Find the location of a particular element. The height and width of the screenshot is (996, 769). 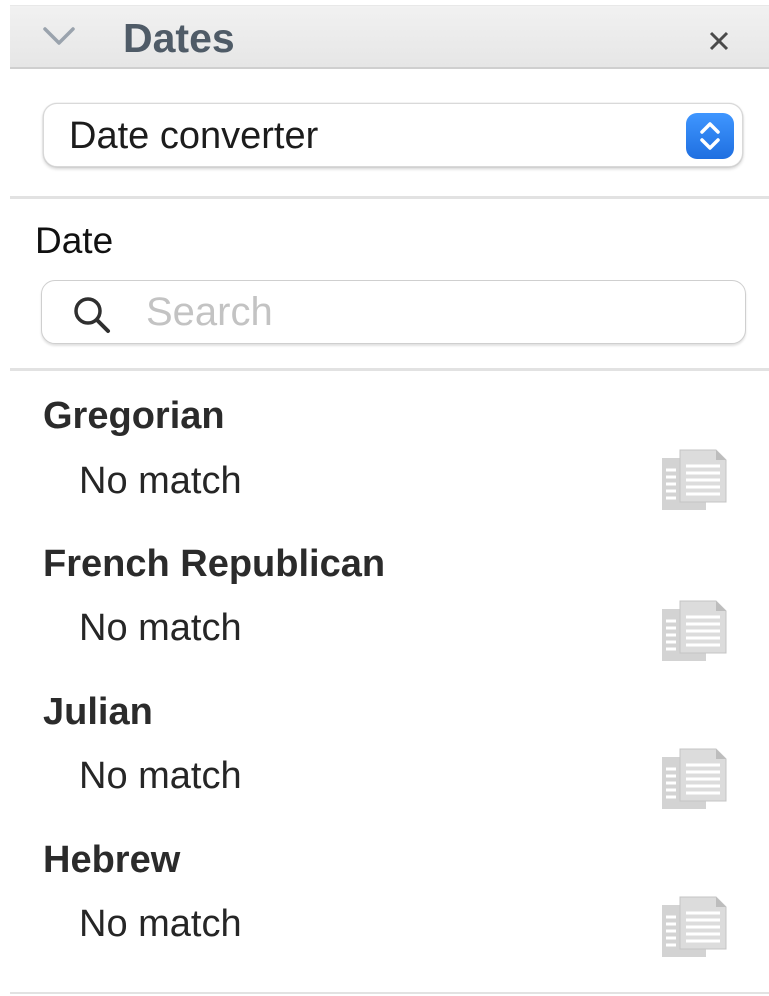

date-search-field is located at coordinates (393, 312).